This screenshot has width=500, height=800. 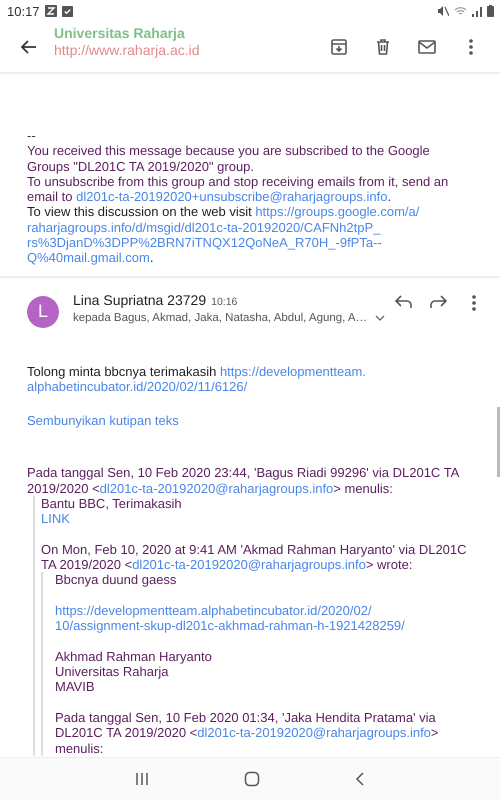 What do you see at coordinates (204, 242) in the screenshot?
I see `link: rs%3DjanD%3DPP%2BRN7iTNQX12QoNeA_R70H_-9fPTa--` at bounding box center [204, 242].